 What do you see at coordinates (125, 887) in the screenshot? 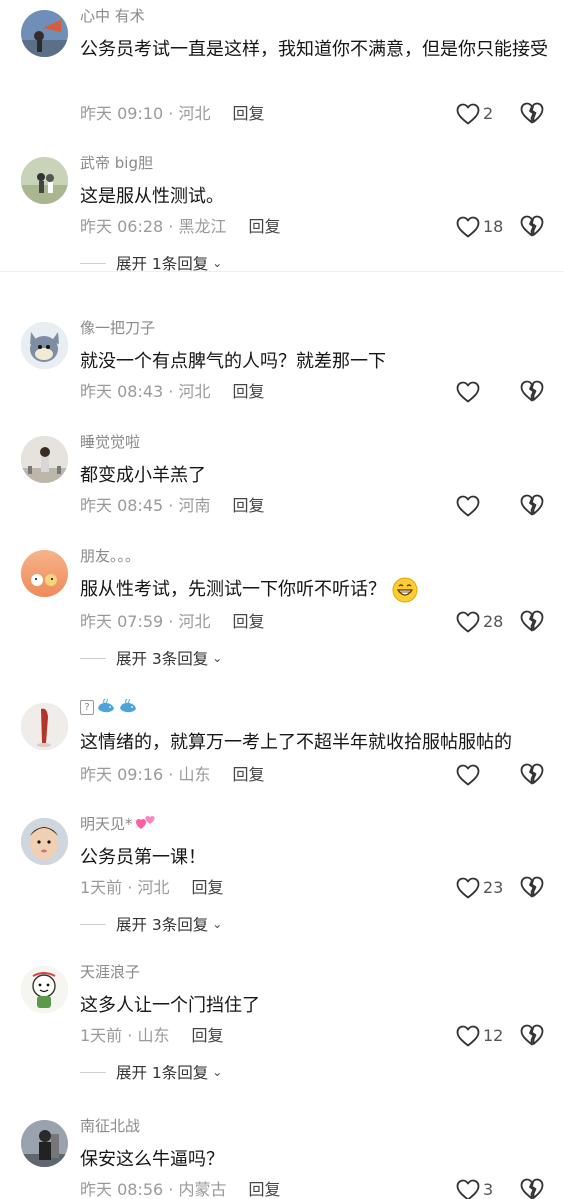
I see `time-location: 1天前 · 河北` at bounding box center [125, 887].